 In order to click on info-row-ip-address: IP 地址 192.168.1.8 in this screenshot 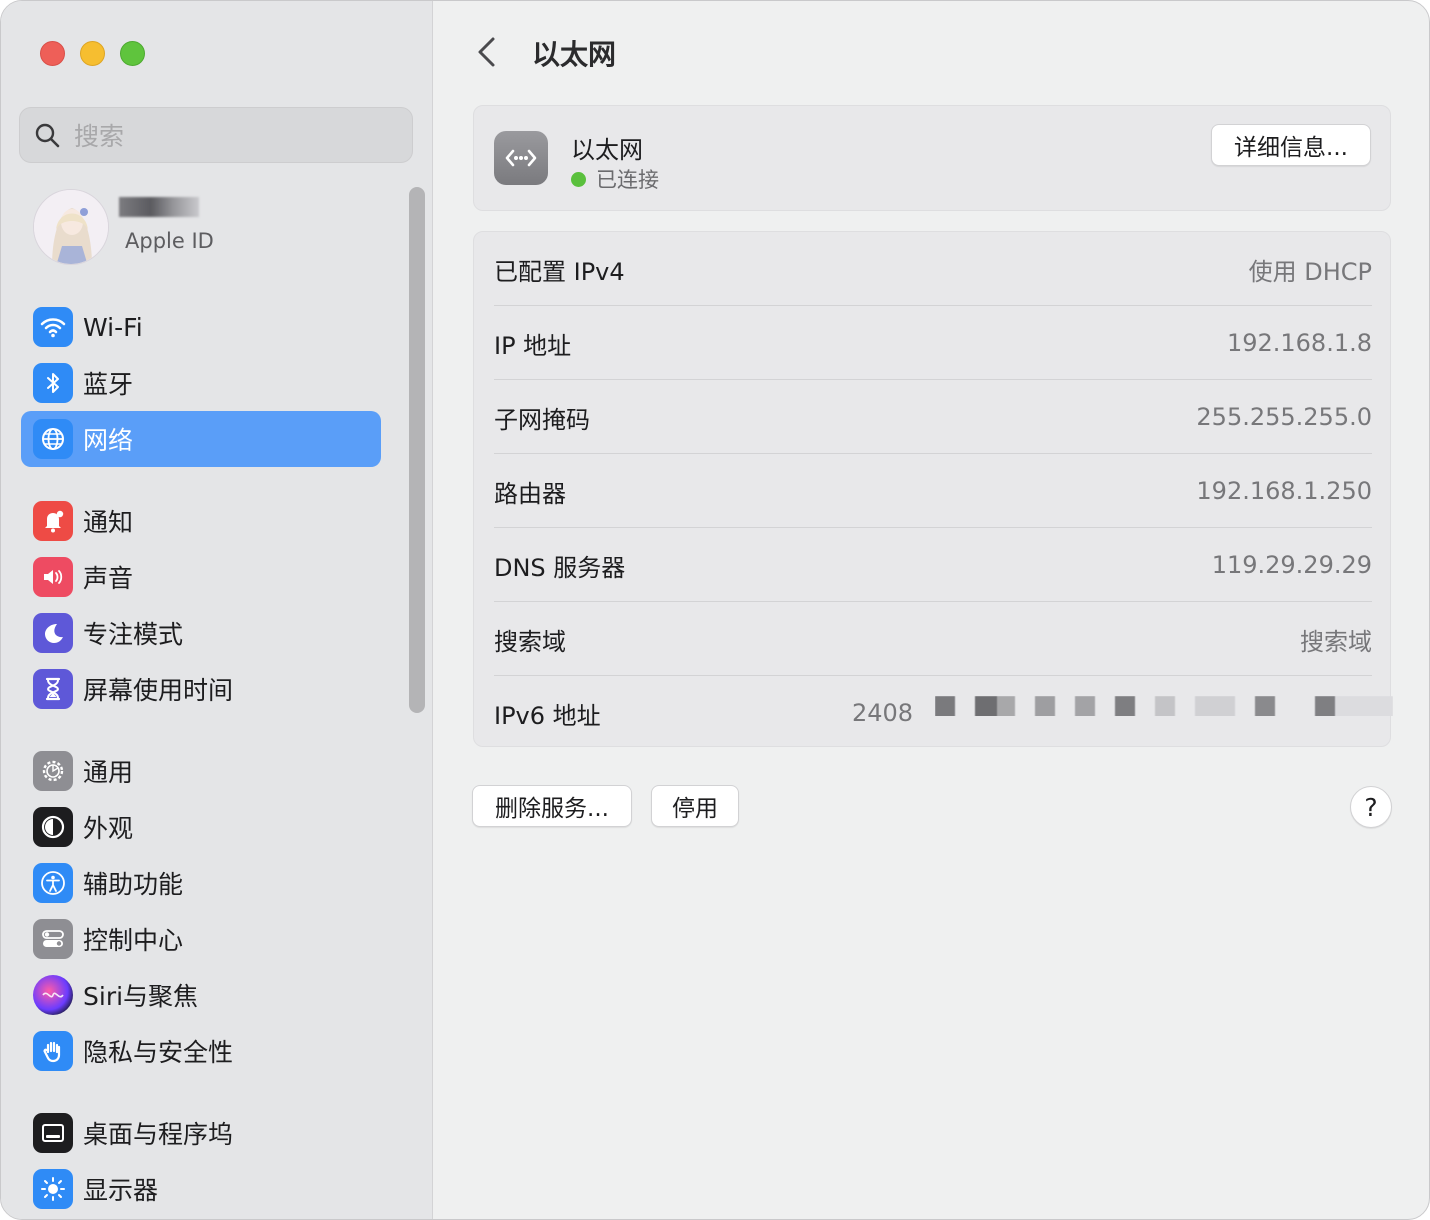, I will do `click(933, 343)`.